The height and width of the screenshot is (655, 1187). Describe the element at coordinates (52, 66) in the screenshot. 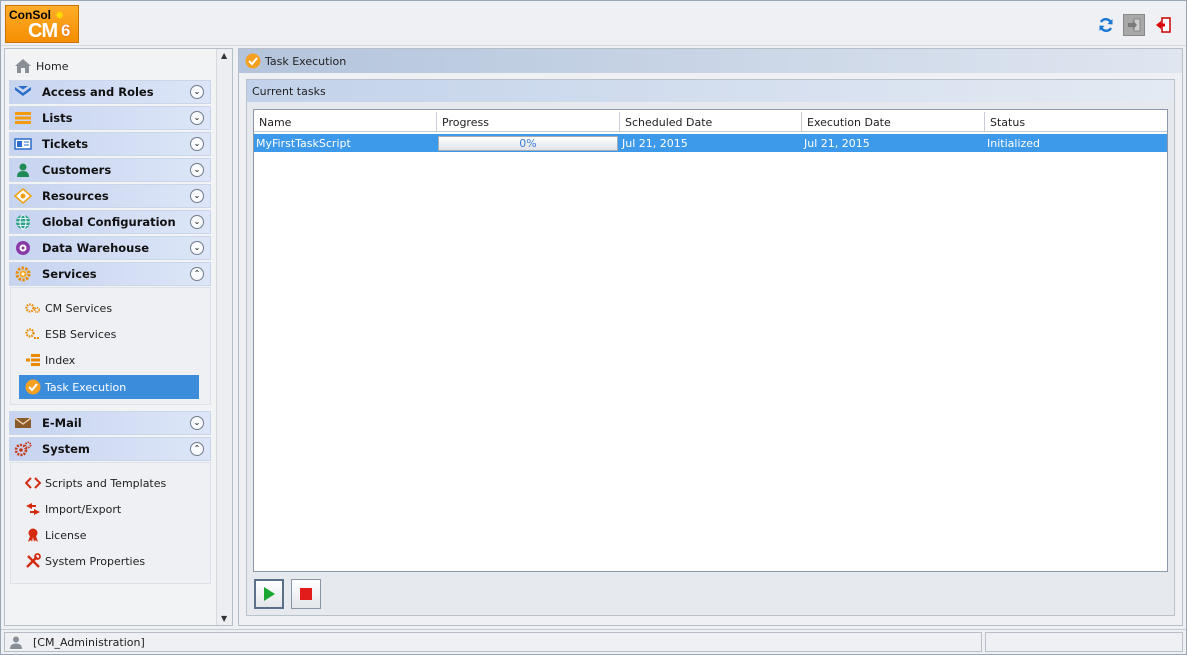

I see `sidebar-home-label: Home` at that location.